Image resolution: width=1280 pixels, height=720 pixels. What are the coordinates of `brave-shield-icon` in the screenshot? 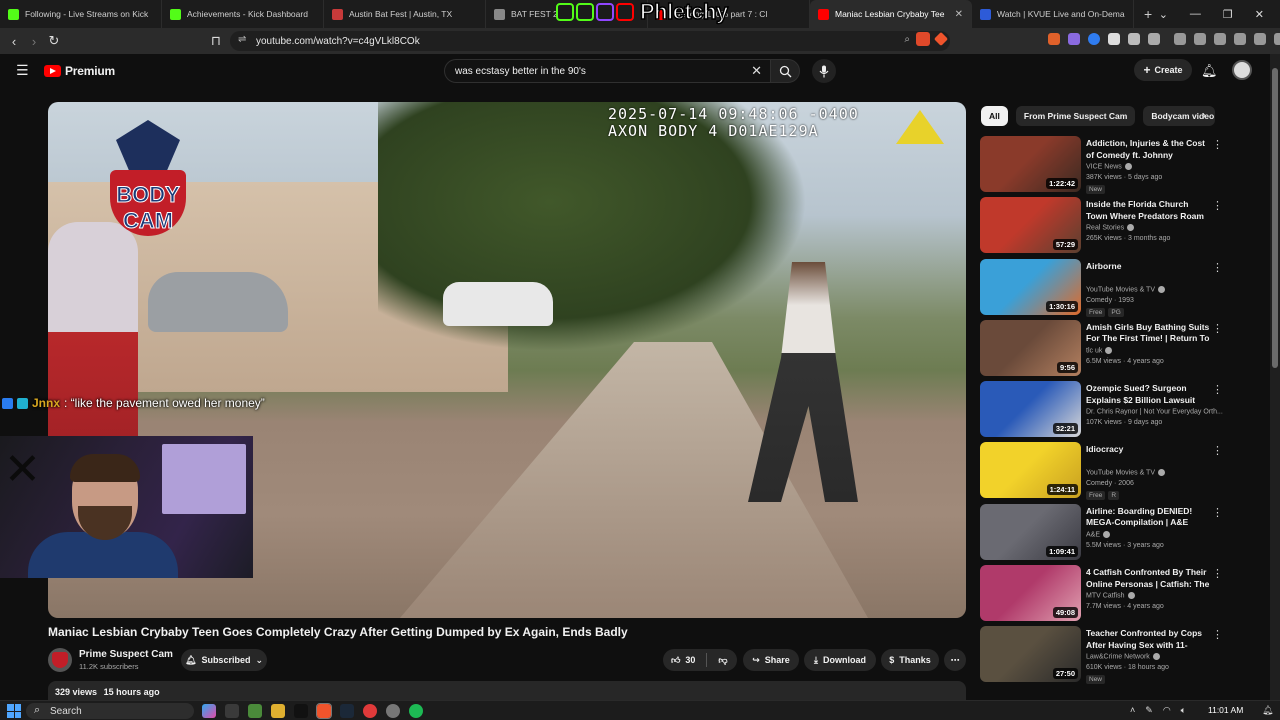 It's located at (923, 39).